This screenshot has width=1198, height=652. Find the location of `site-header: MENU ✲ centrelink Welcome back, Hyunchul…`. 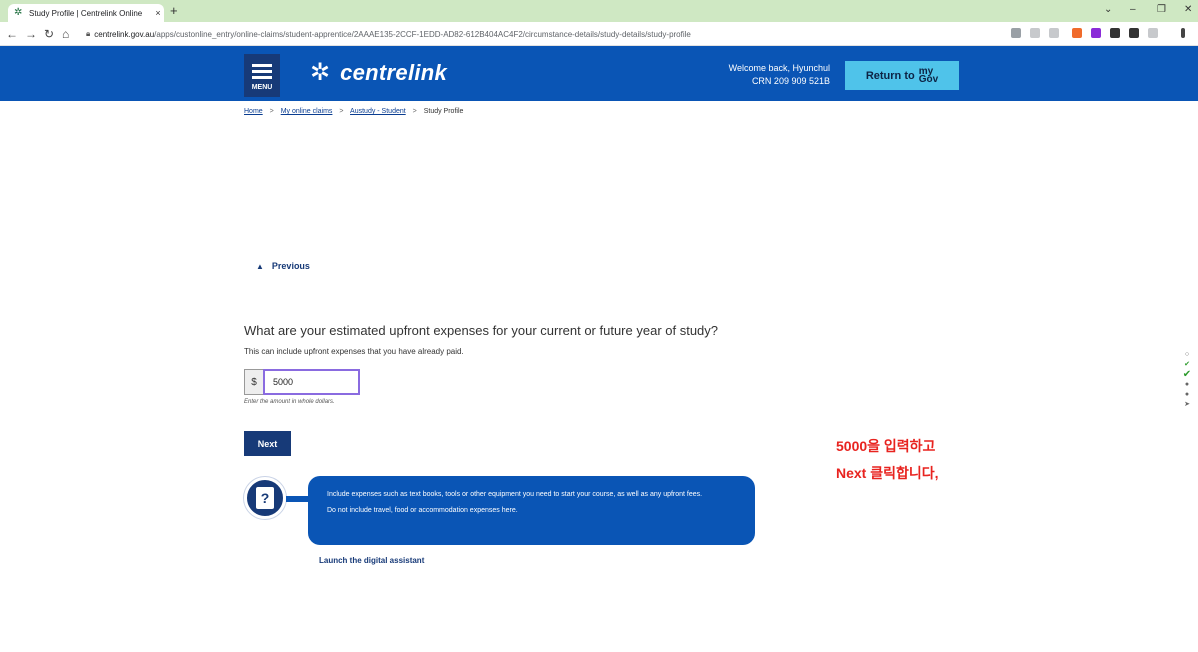

site-header: MENU ✲ centrelink Welcome back, Hyunchul… is located at coordinates (599, 73).